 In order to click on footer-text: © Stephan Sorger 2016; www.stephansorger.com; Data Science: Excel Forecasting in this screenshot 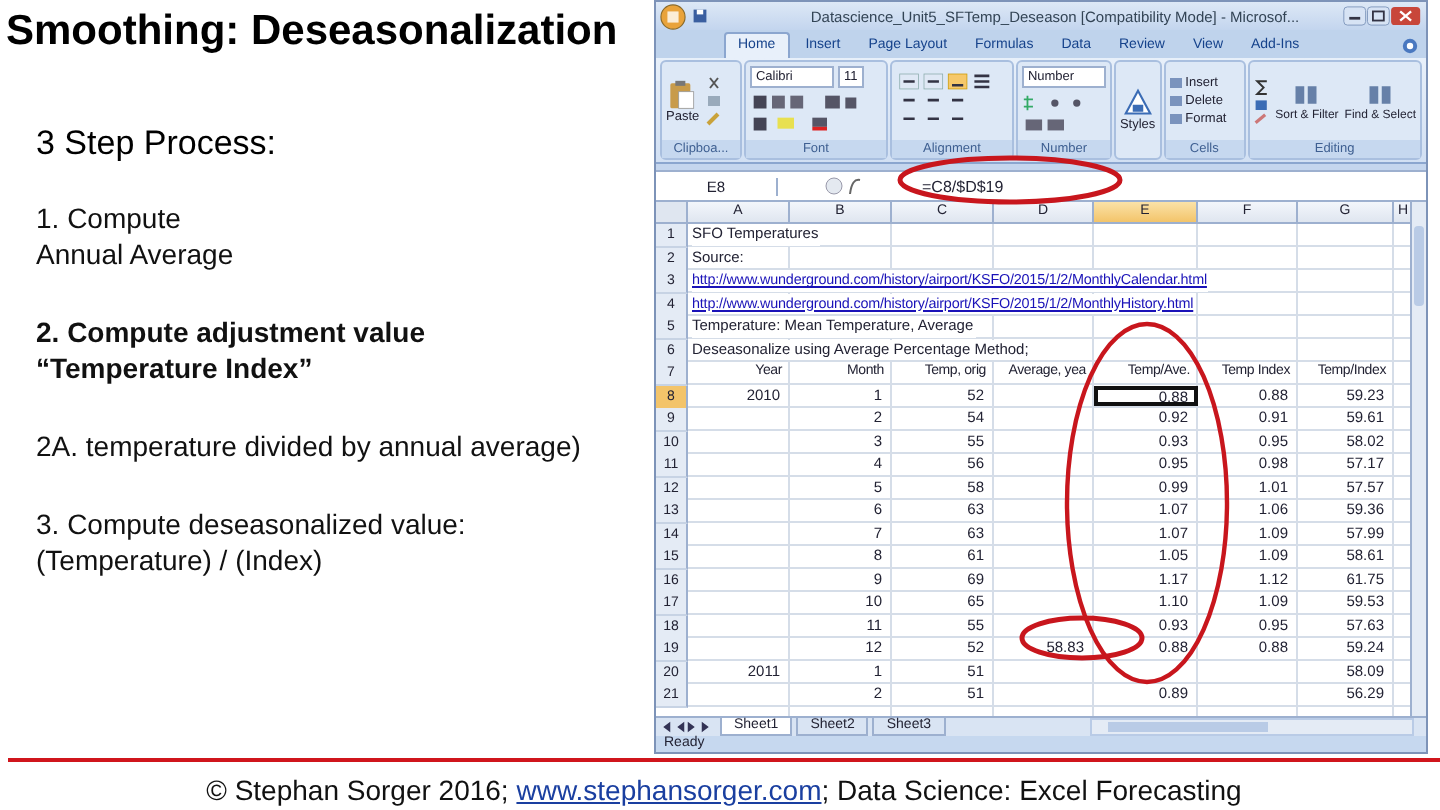, I will do `click(724, 790)`.